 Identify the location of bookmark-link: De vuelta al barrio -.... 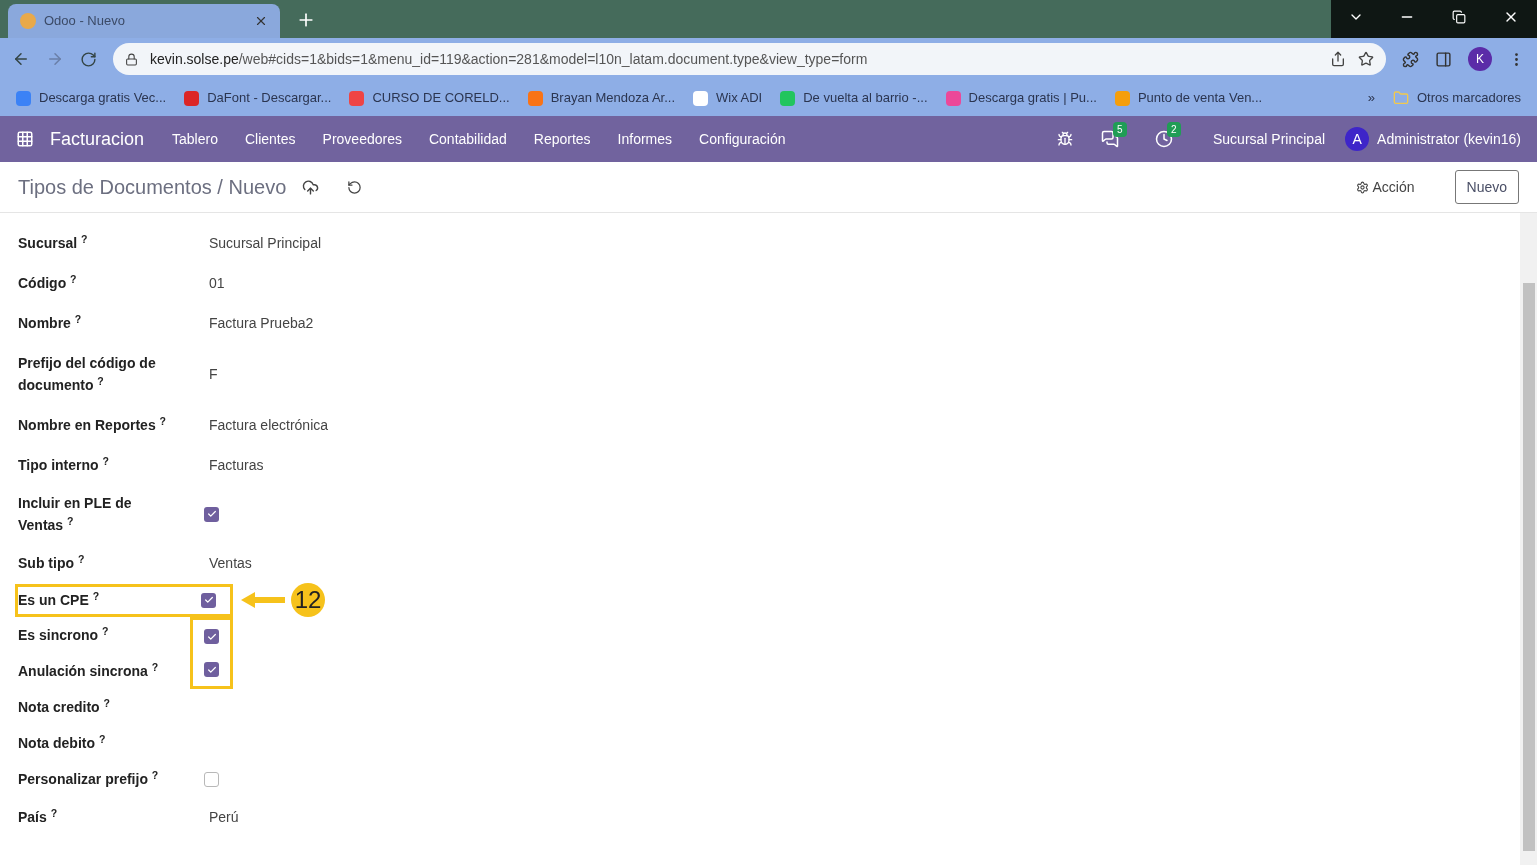
(865, 98).